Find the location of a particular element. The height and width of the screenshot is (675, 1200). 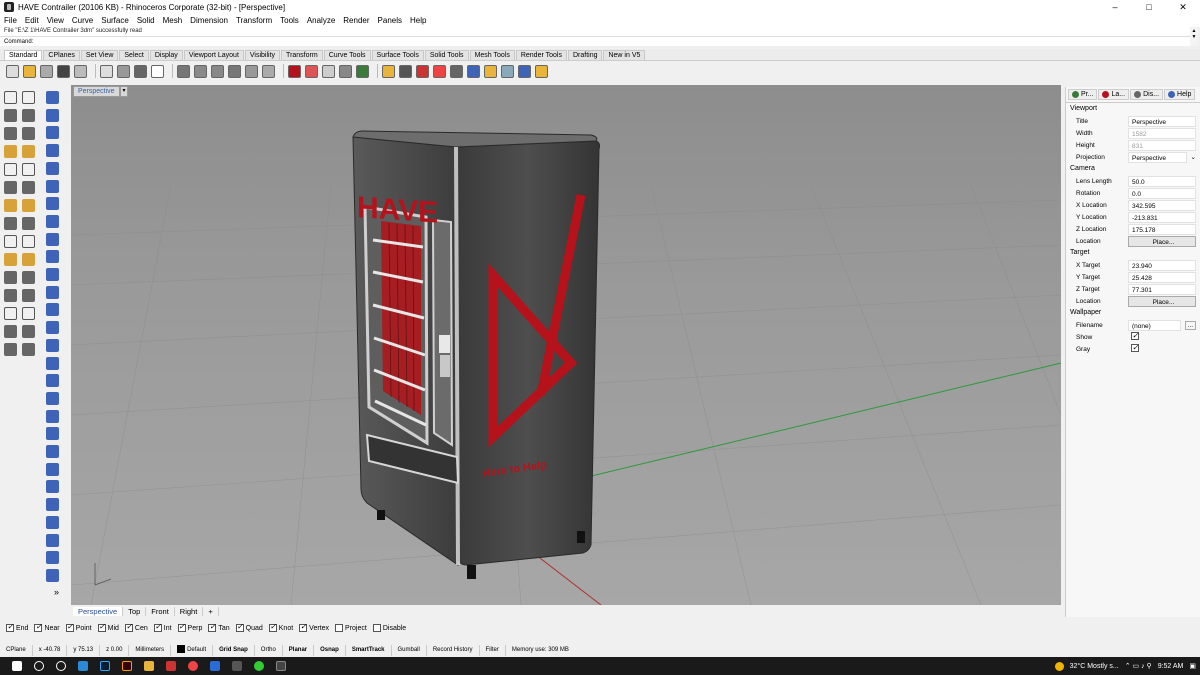

zoom-icon is located at coordinates (217, 71).